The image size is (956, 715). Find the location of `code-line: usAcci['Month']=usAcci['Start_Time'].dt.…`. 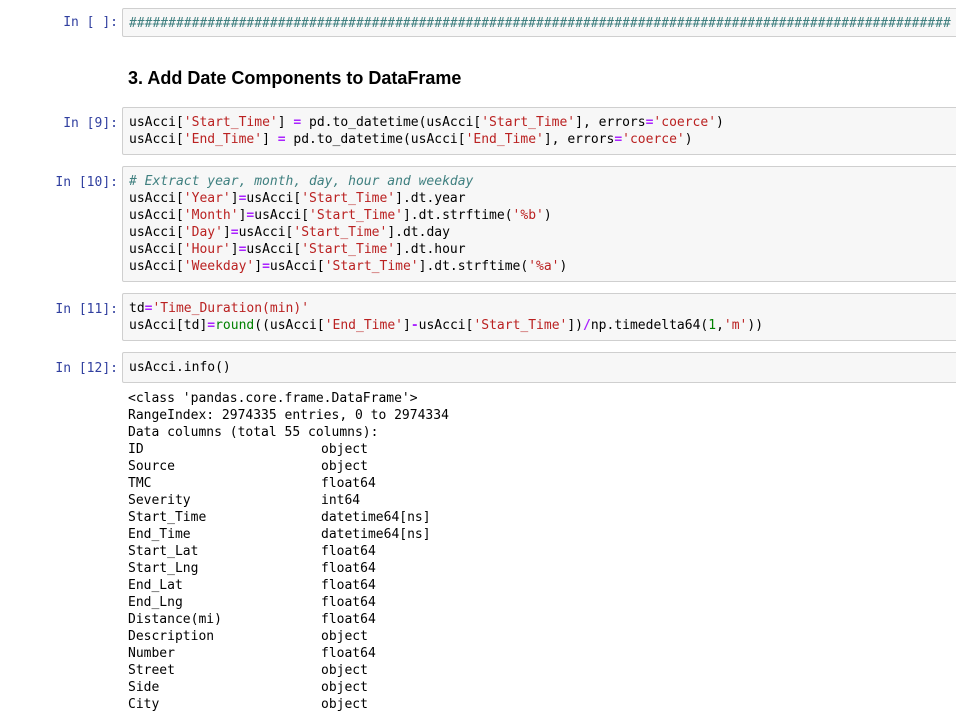

code-line: usAcci['Month']=usAcci['Start_Time'].dt.… is located at coordinates (540, 215).